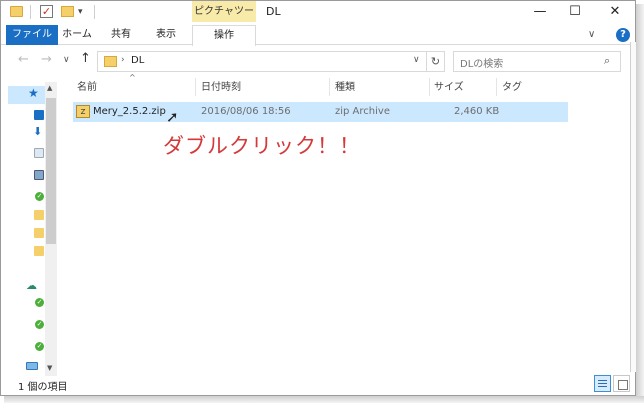 The image size is (644, 403). Describe the element at coordinates (262, 61) in the screenshot. I see `address-bar` at that location.